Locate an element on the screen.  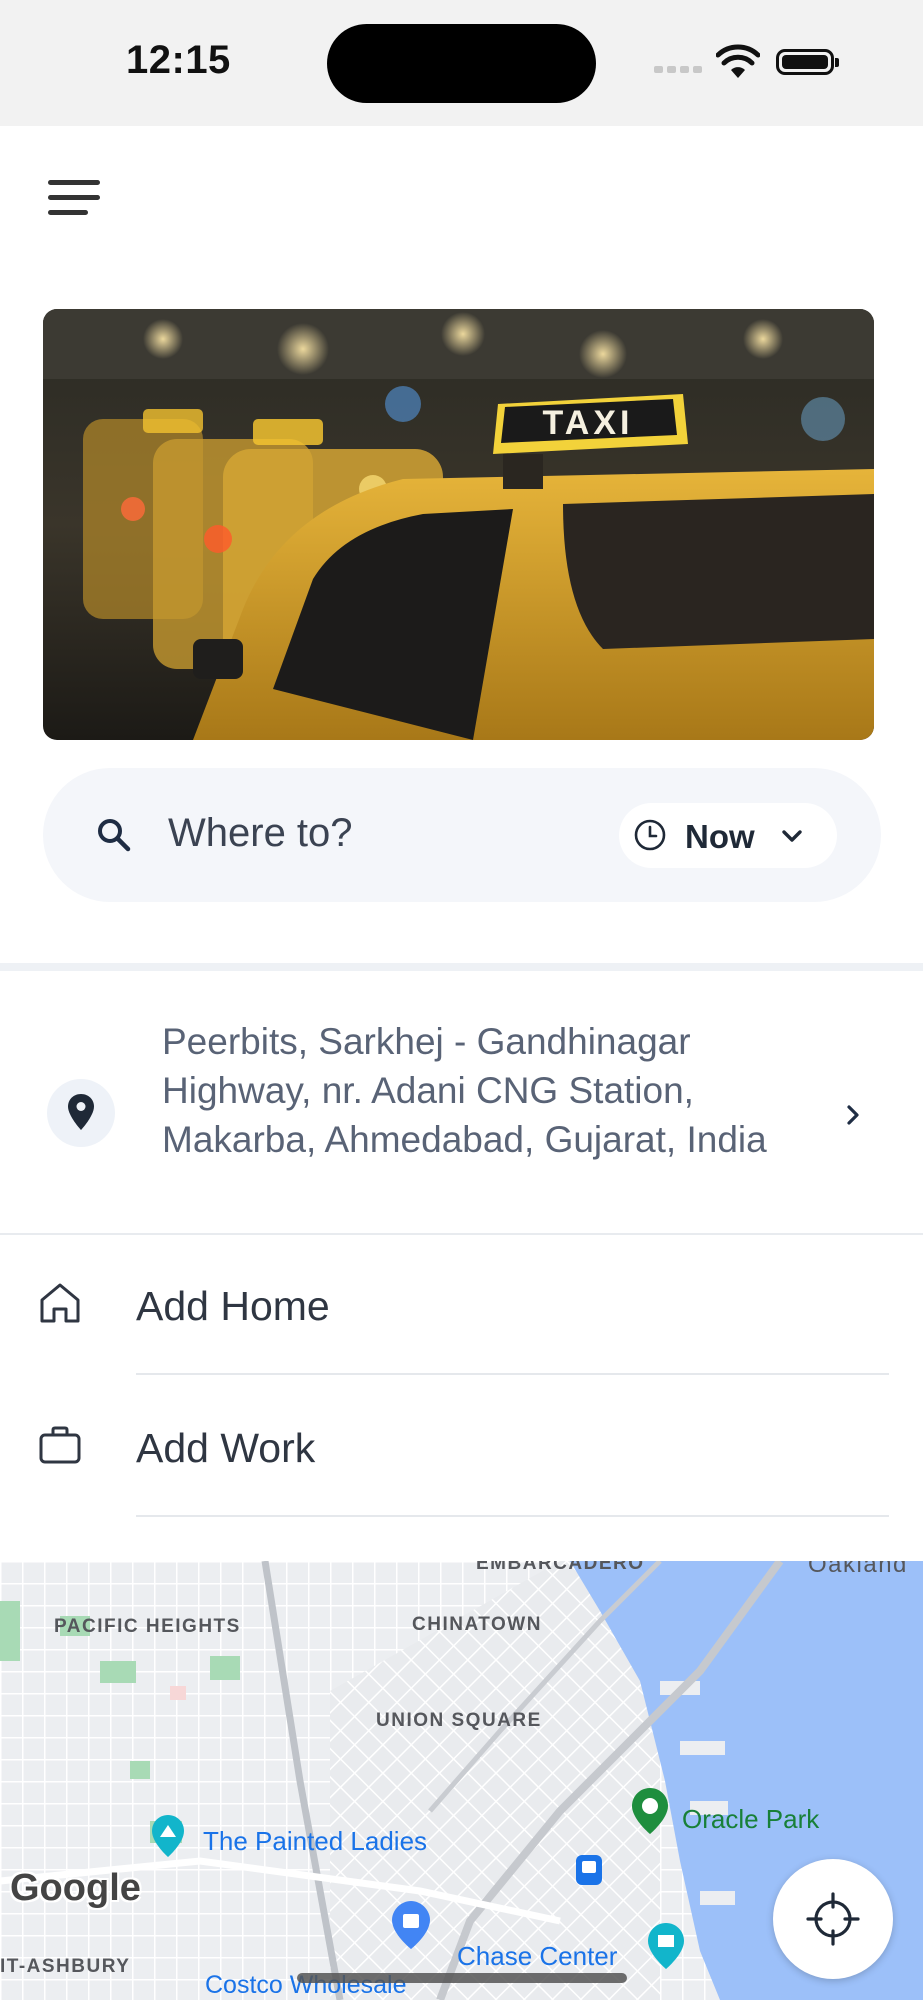
poi-marker-painted-ladies is located at coordinates (168, 1836).